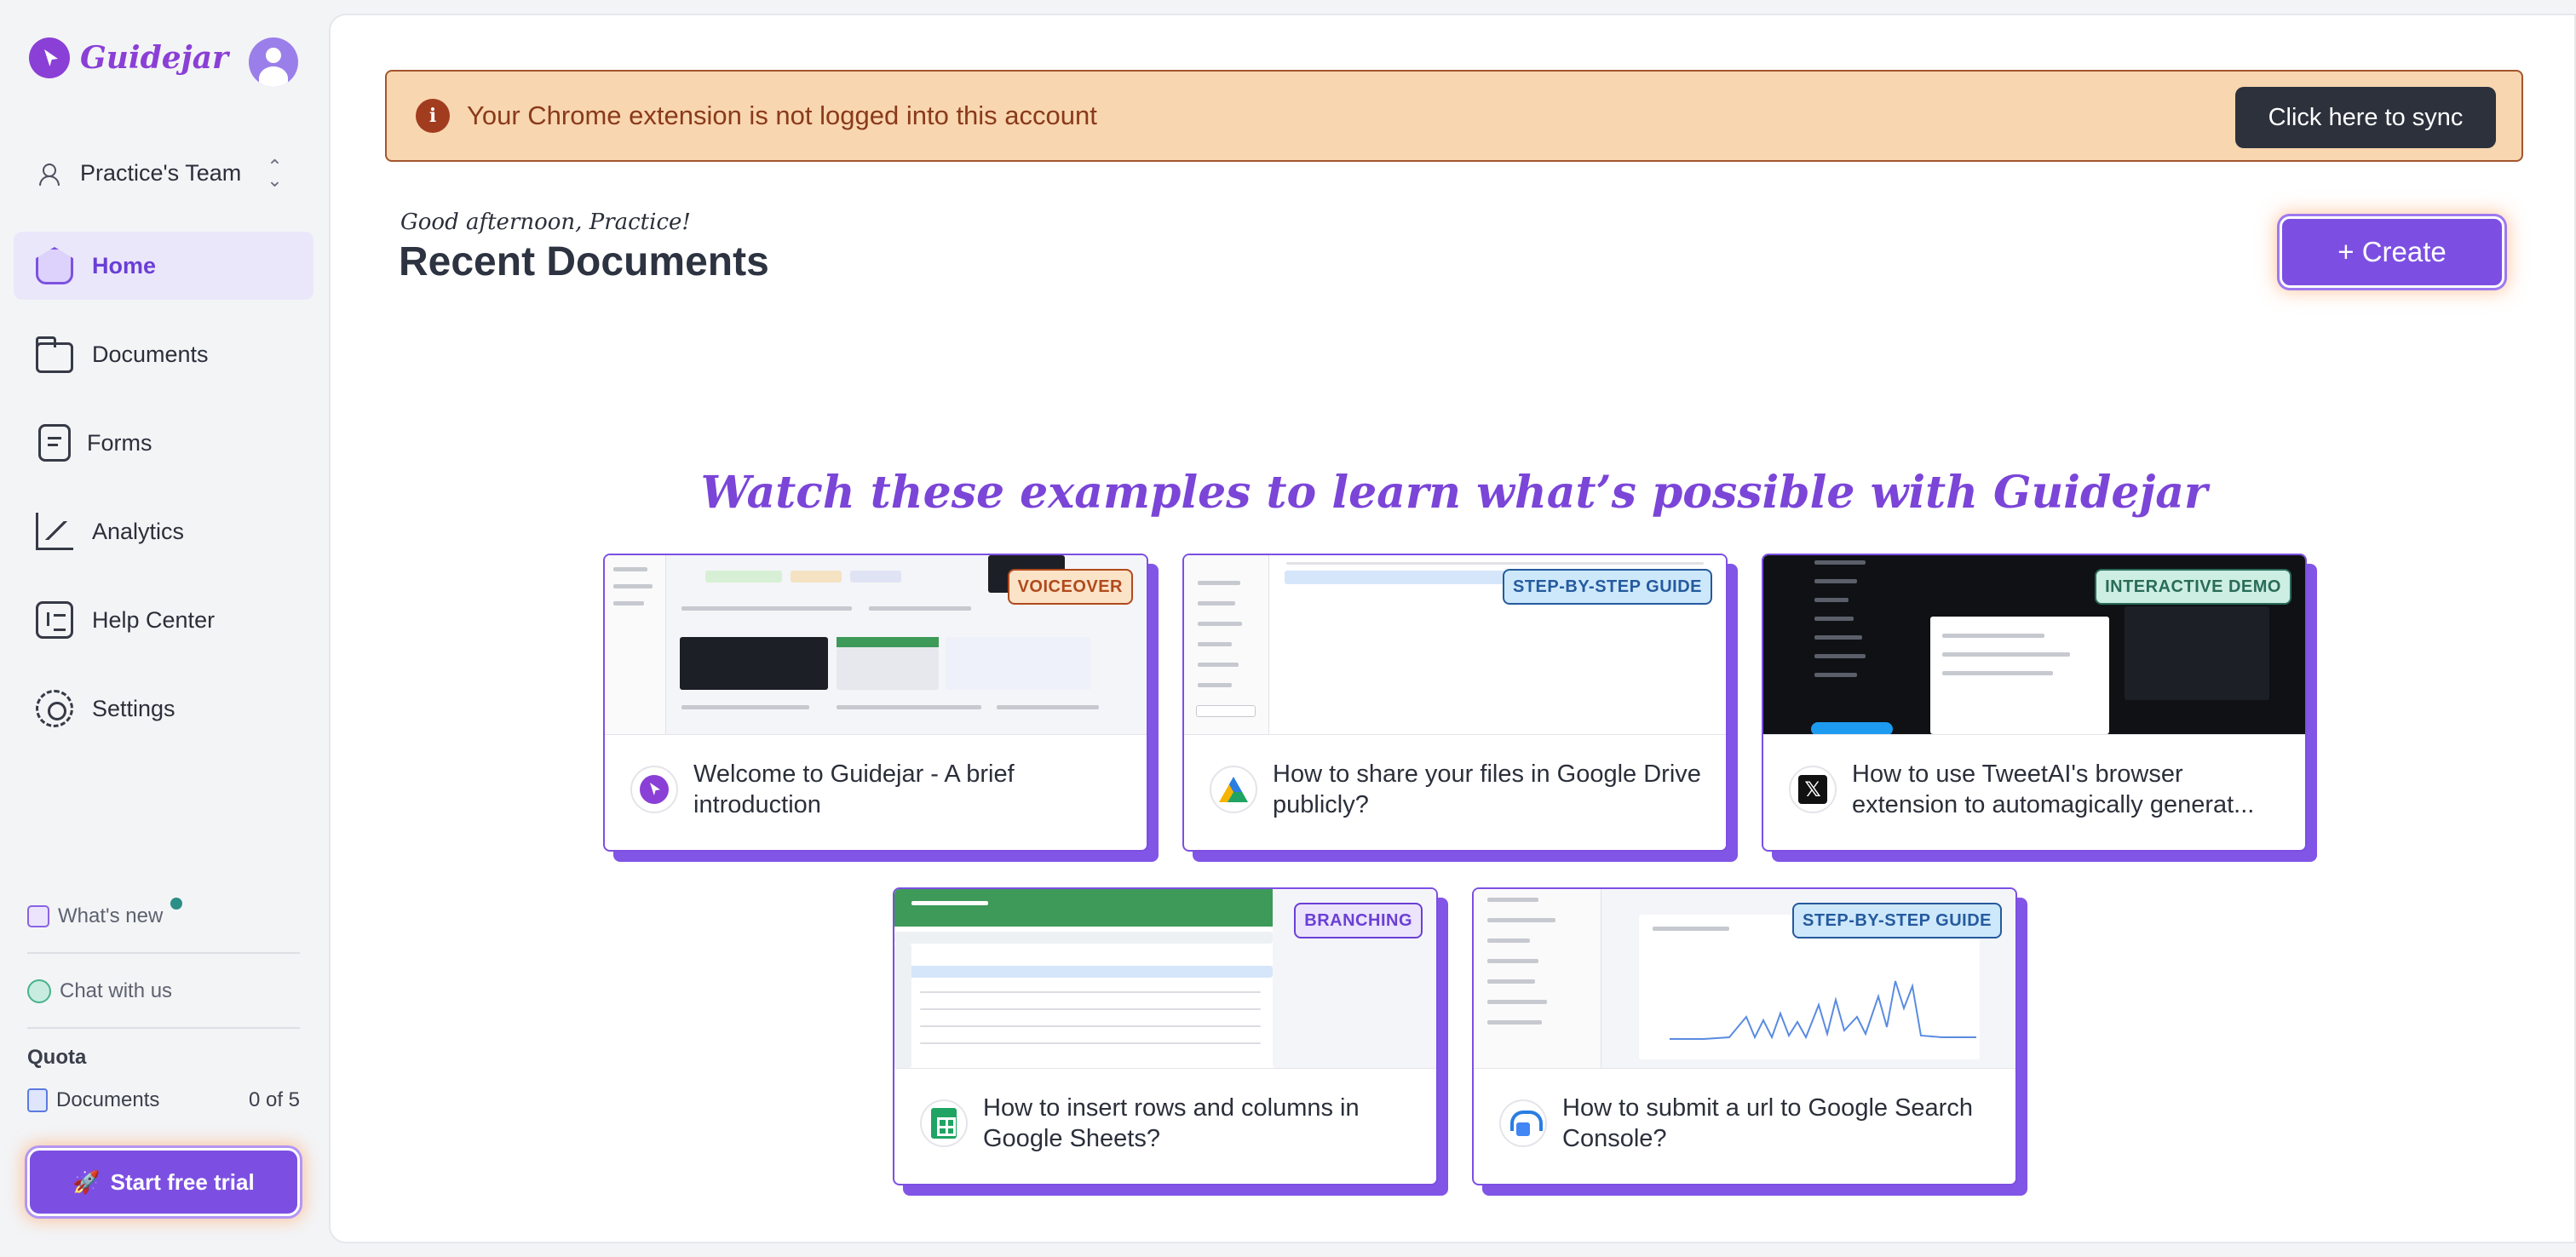 This screenshot has width=2576, height=1257. What do you see at coordinates (584, 261) in the screenshot?
I see `page-title: Recent Documents` at bounding box center [584, 261].